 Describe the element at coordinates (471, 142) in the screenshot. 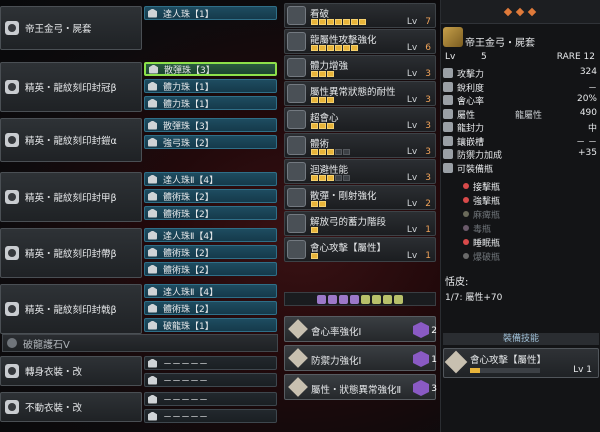

I see `stat-label: 鑲嵌槽` at that location.